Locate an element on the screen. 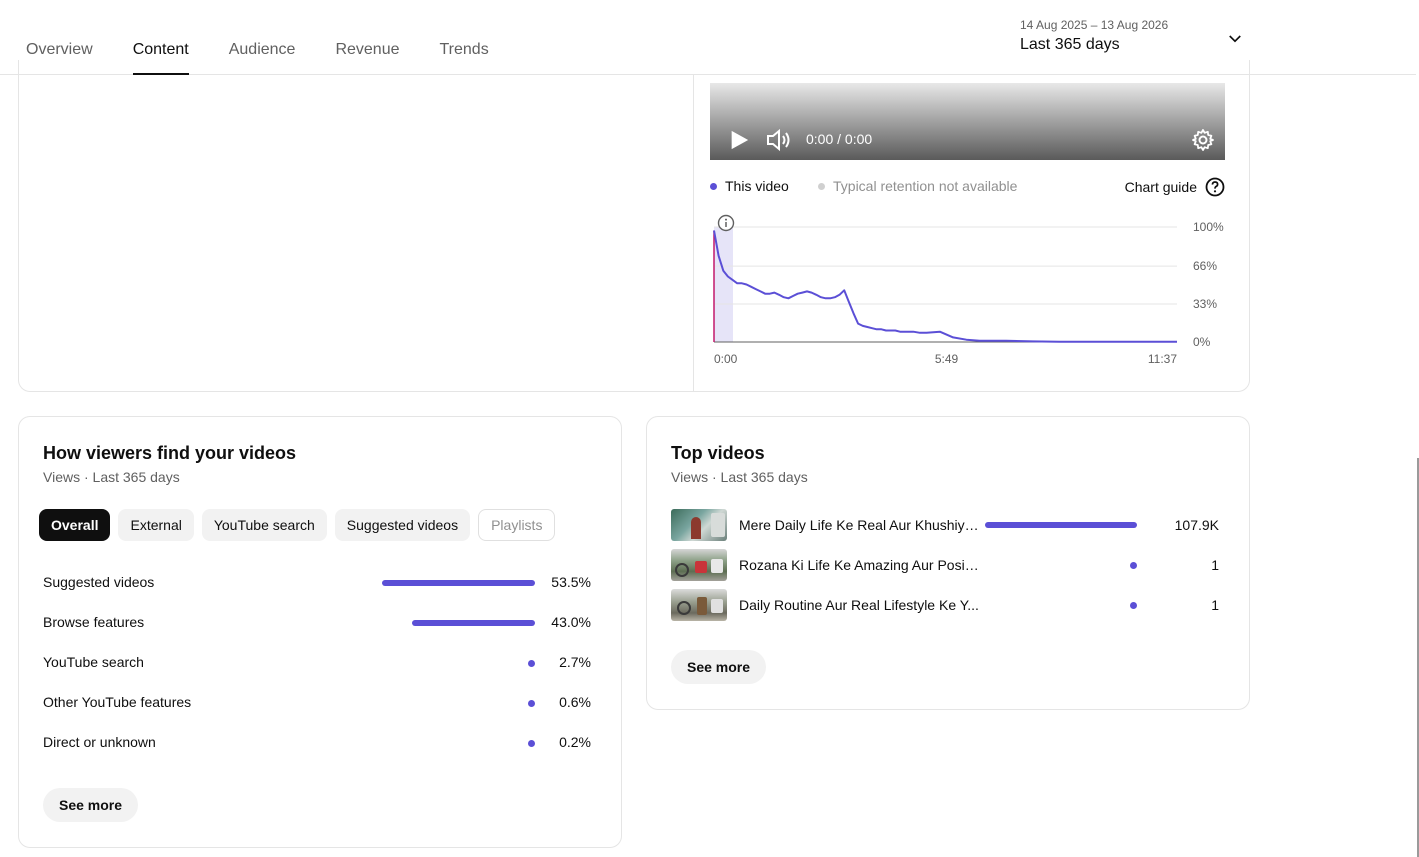 Image resolution: width=1419 pixels, height=857 pixels. traffic-see-more-button: See more is located at coordinates (91, 805).